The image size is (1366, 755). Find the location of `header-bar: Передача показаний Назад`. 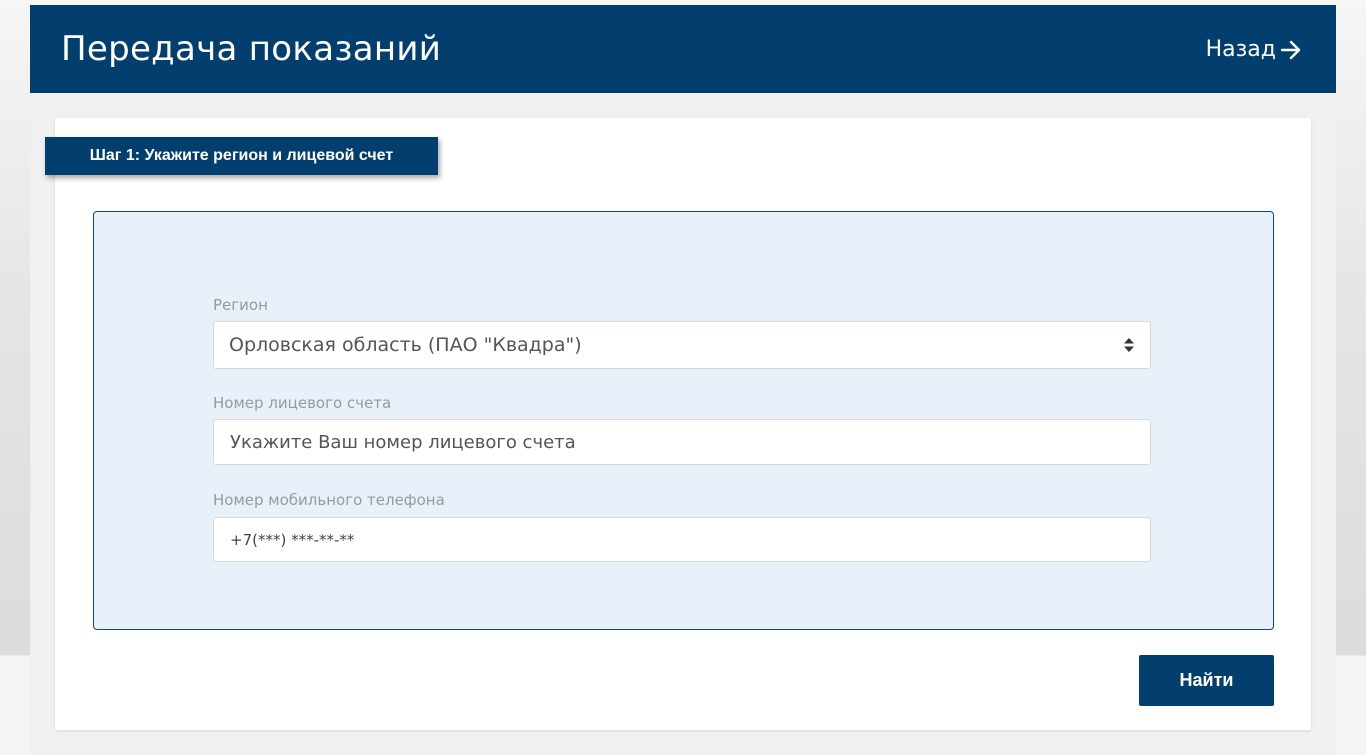

header-bar: Передача показаний Назад is located at coordinates (683, 49).